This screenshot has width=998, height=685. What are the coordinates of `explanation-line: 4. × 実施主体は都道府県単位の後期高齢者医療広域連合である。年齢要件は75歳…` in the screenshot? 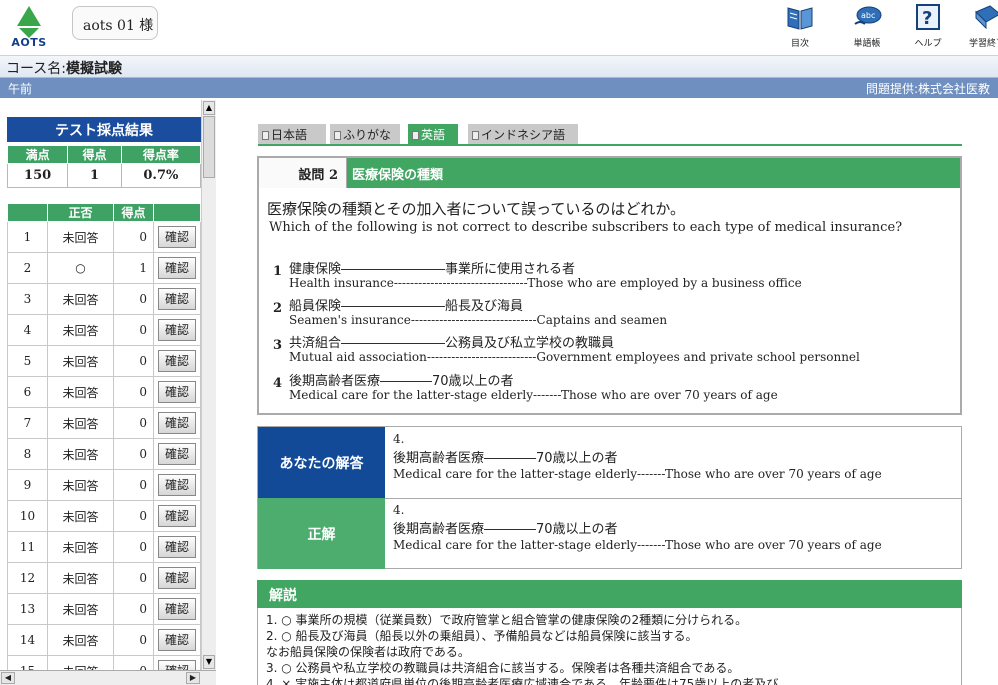 It's located at (522, 681).